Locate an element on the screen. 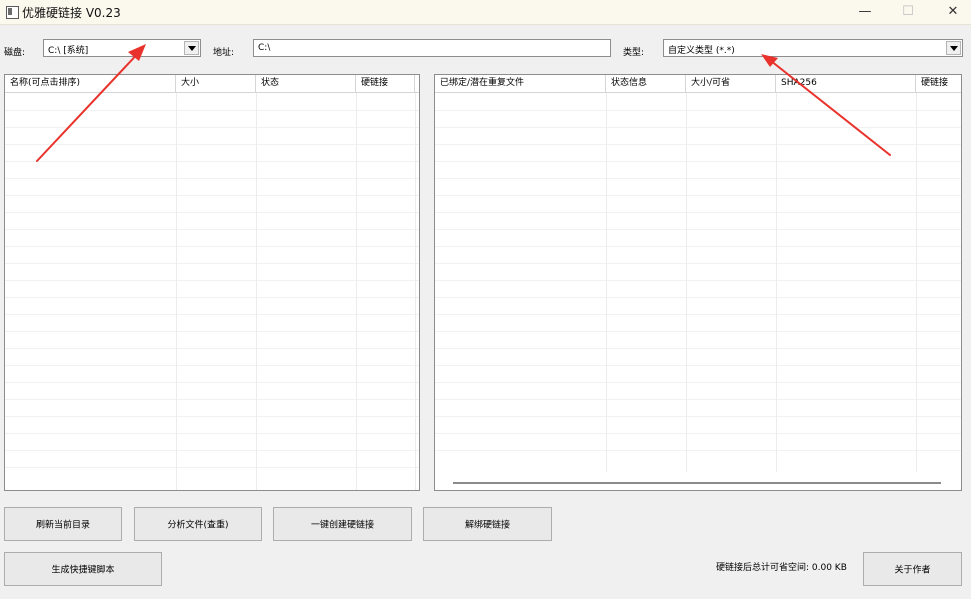 The image size is (971, 599). type-label: 类型: is located at coordinates (634, 53).